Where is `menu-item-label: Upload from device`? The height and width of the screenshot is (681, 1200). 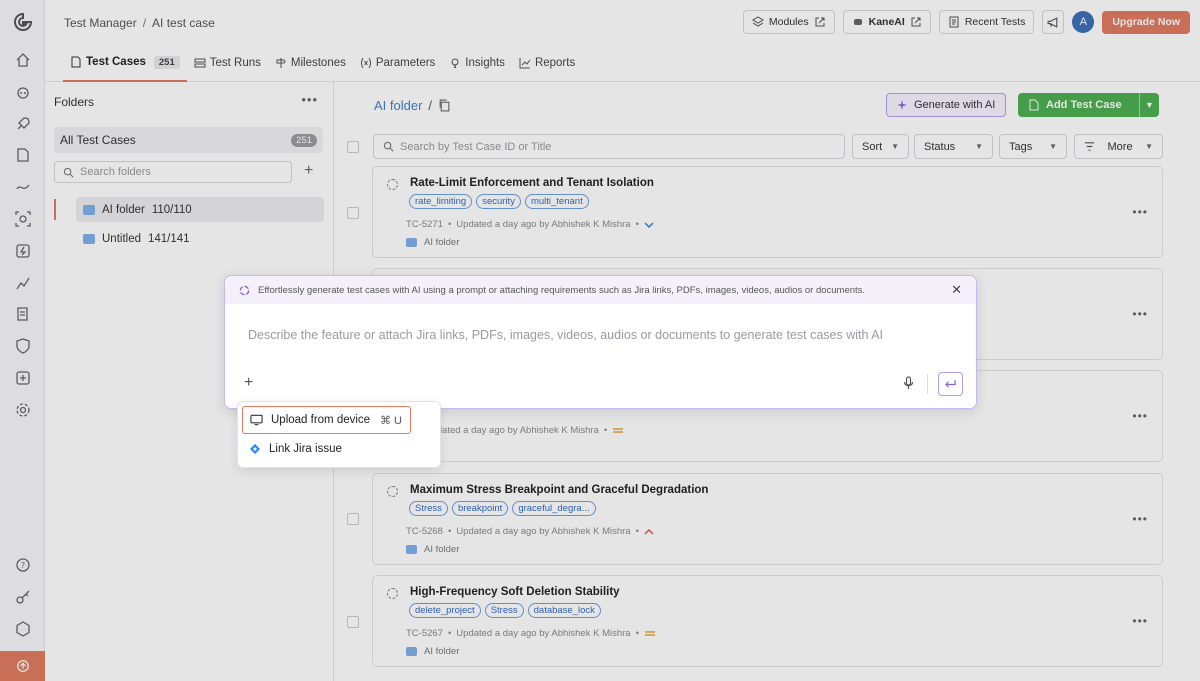 menu-item-label: Upload from device is located at coordinates (321, 420).